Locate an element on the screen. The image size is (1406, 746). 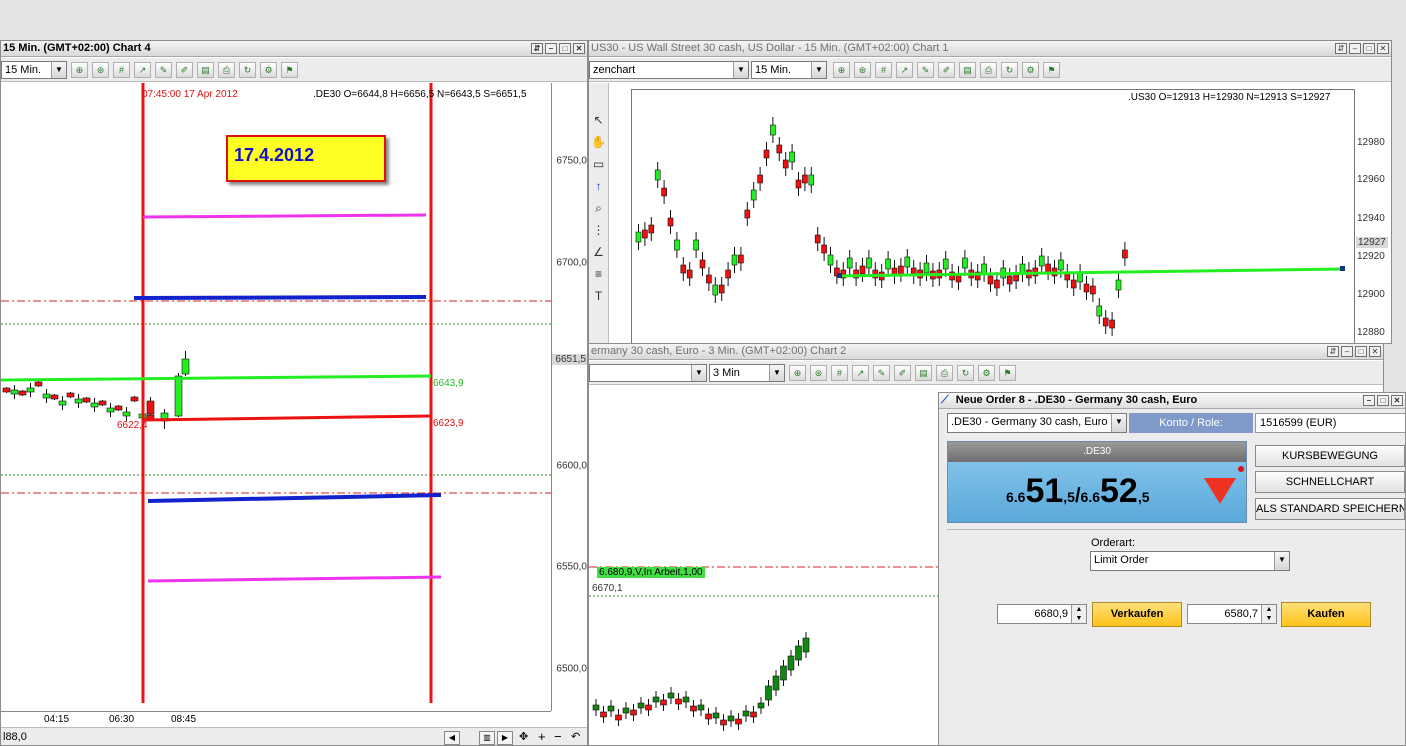
chart2-timeframe-select: 3 Min ▼ is located at coordinates (747, 373).